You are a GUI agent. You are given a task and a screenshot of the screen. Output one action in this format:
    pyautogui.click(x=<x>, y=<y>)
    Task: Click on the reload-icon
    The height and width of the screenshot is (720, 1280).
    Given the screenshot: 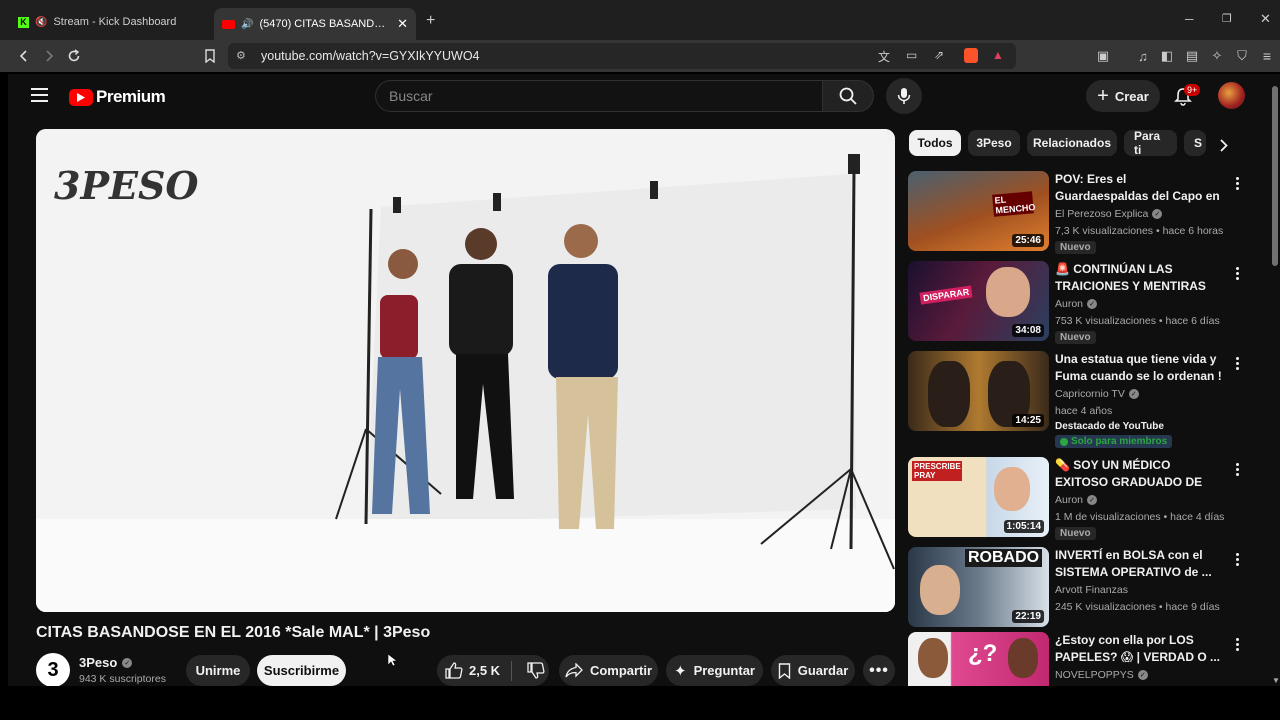 What is the action you would take?
    pyautogui.click(x=74, y=56)
    